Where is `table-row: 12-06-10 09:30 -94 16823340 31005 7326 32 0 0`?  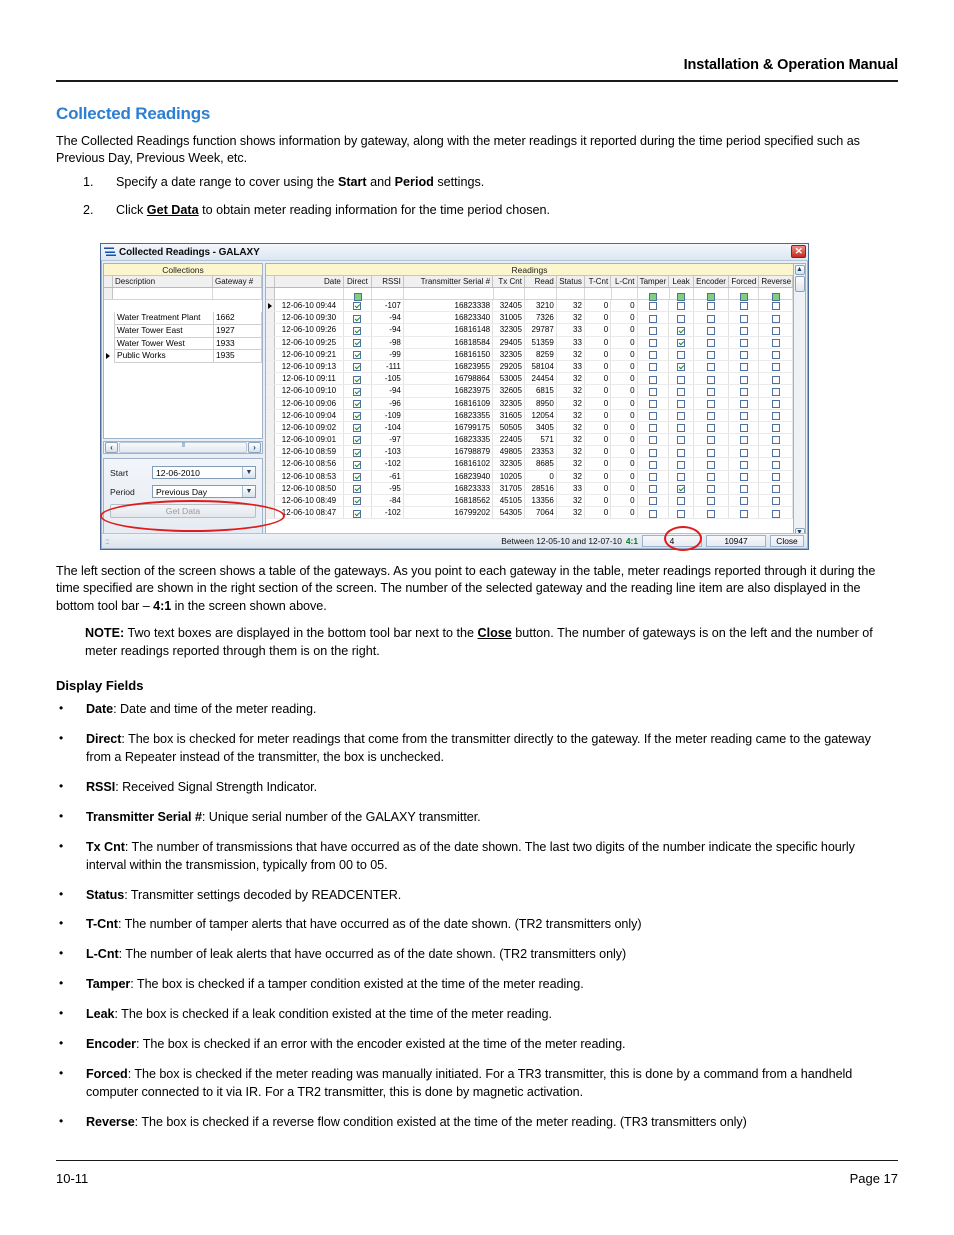 table-row: 12-06-10 09:30 -94 16823340 31005 7326 32 0 0 is located at coordinates (529, 318).